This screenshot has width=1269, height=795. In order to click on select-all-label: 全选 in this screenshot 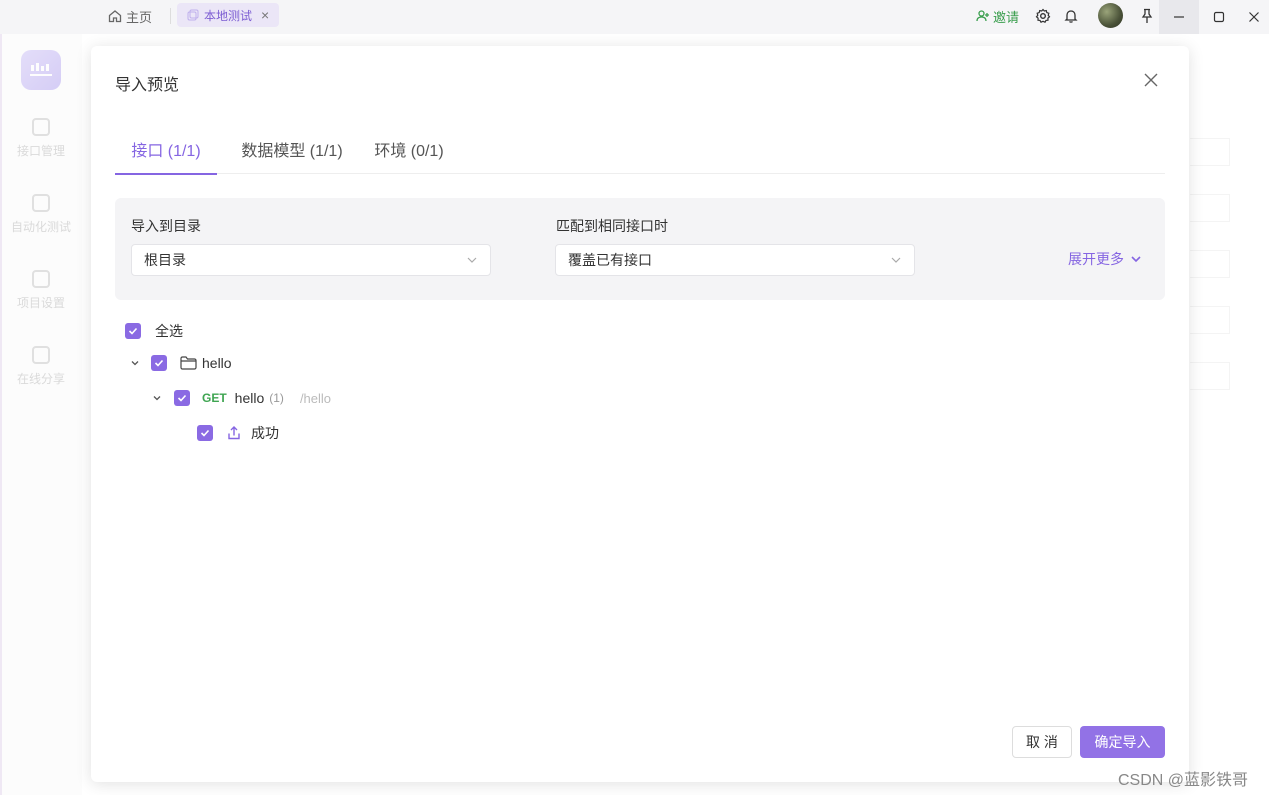, I will do `click(169, 331)`.